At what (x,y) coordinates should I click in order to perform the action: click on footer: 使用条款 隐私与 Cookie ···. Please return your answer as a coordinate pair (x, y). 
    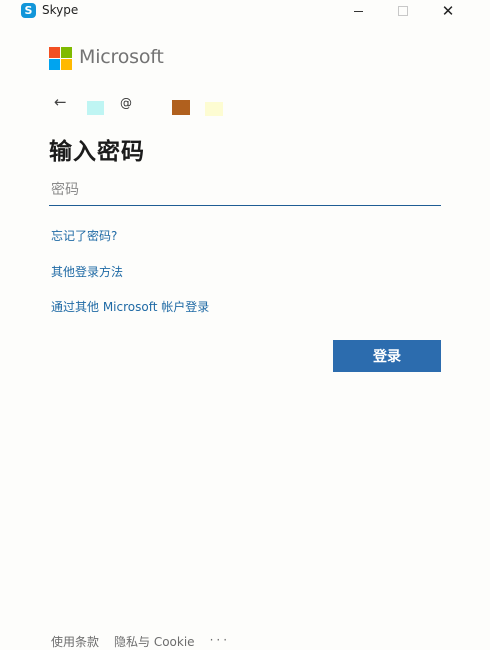
    Looking at the image, I should click on (140, 641).